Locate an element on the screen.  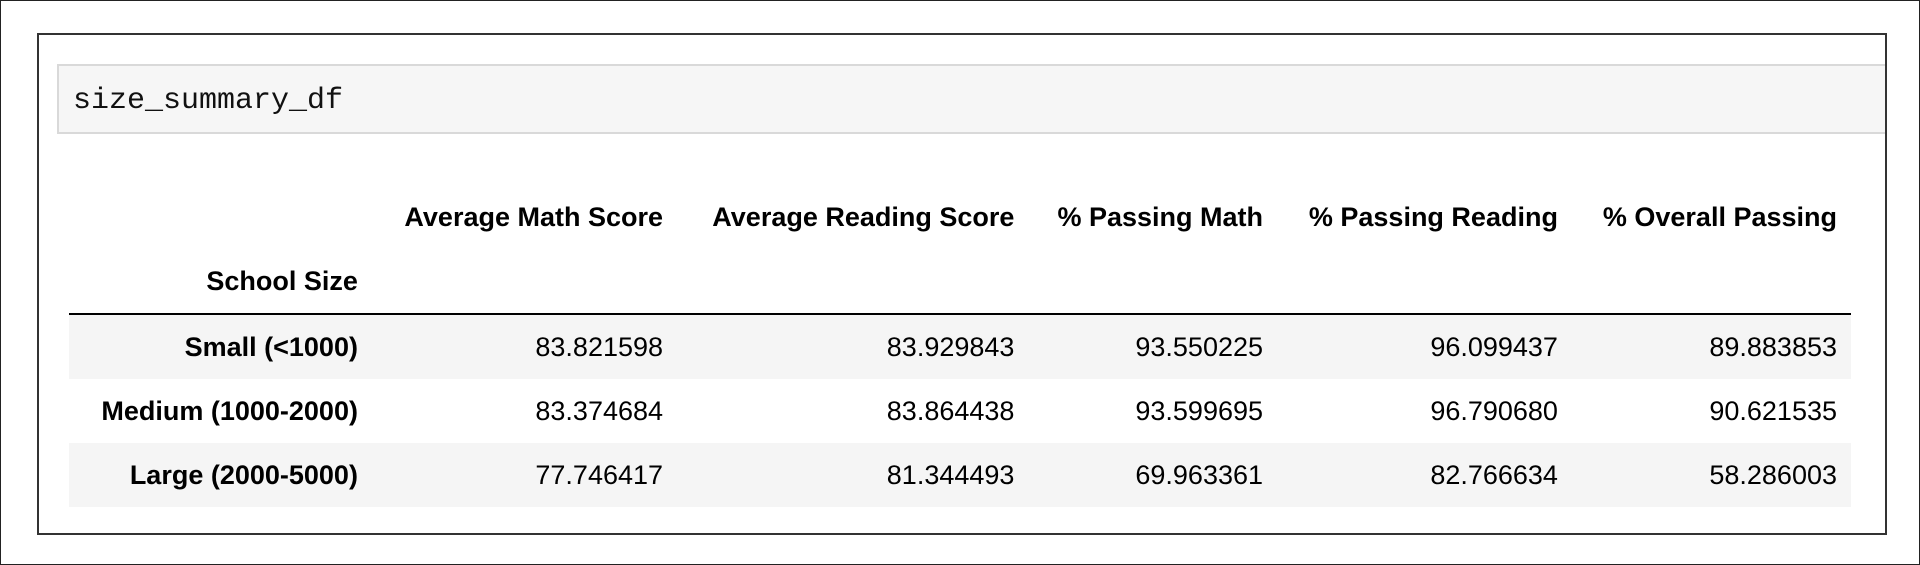
column-header-average-math-score: Average Math Score is located at coordinates (534, 216).